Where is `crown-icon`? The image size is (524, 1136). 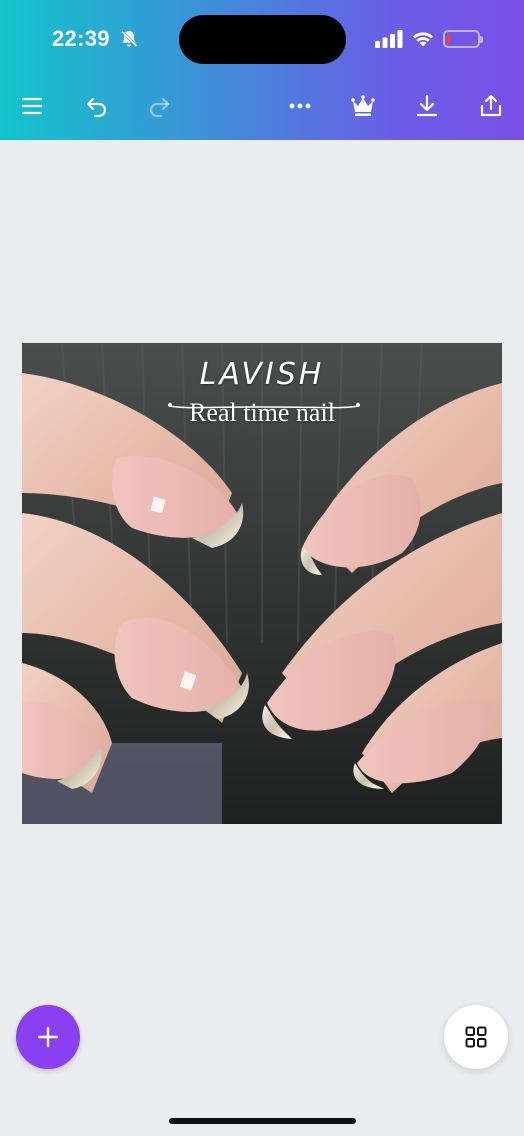 crown-icon is located at coordinates (363, 105).